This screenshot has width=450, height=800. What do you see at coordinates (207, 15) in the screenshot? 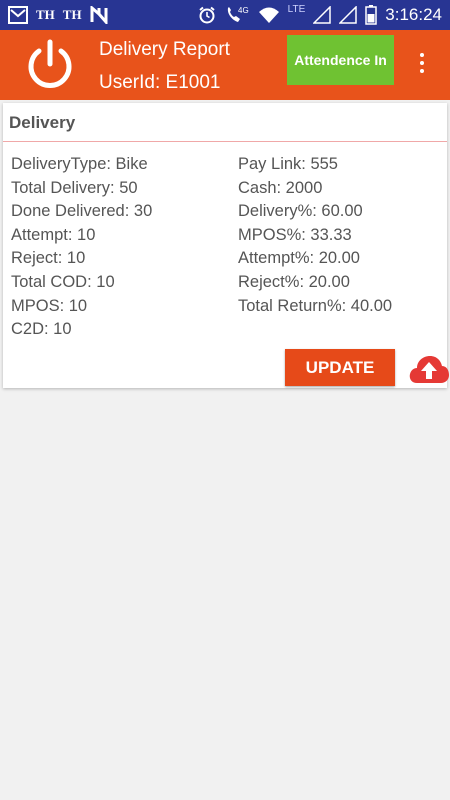
I see `alarm-icon` at bounding box center [207, 15].